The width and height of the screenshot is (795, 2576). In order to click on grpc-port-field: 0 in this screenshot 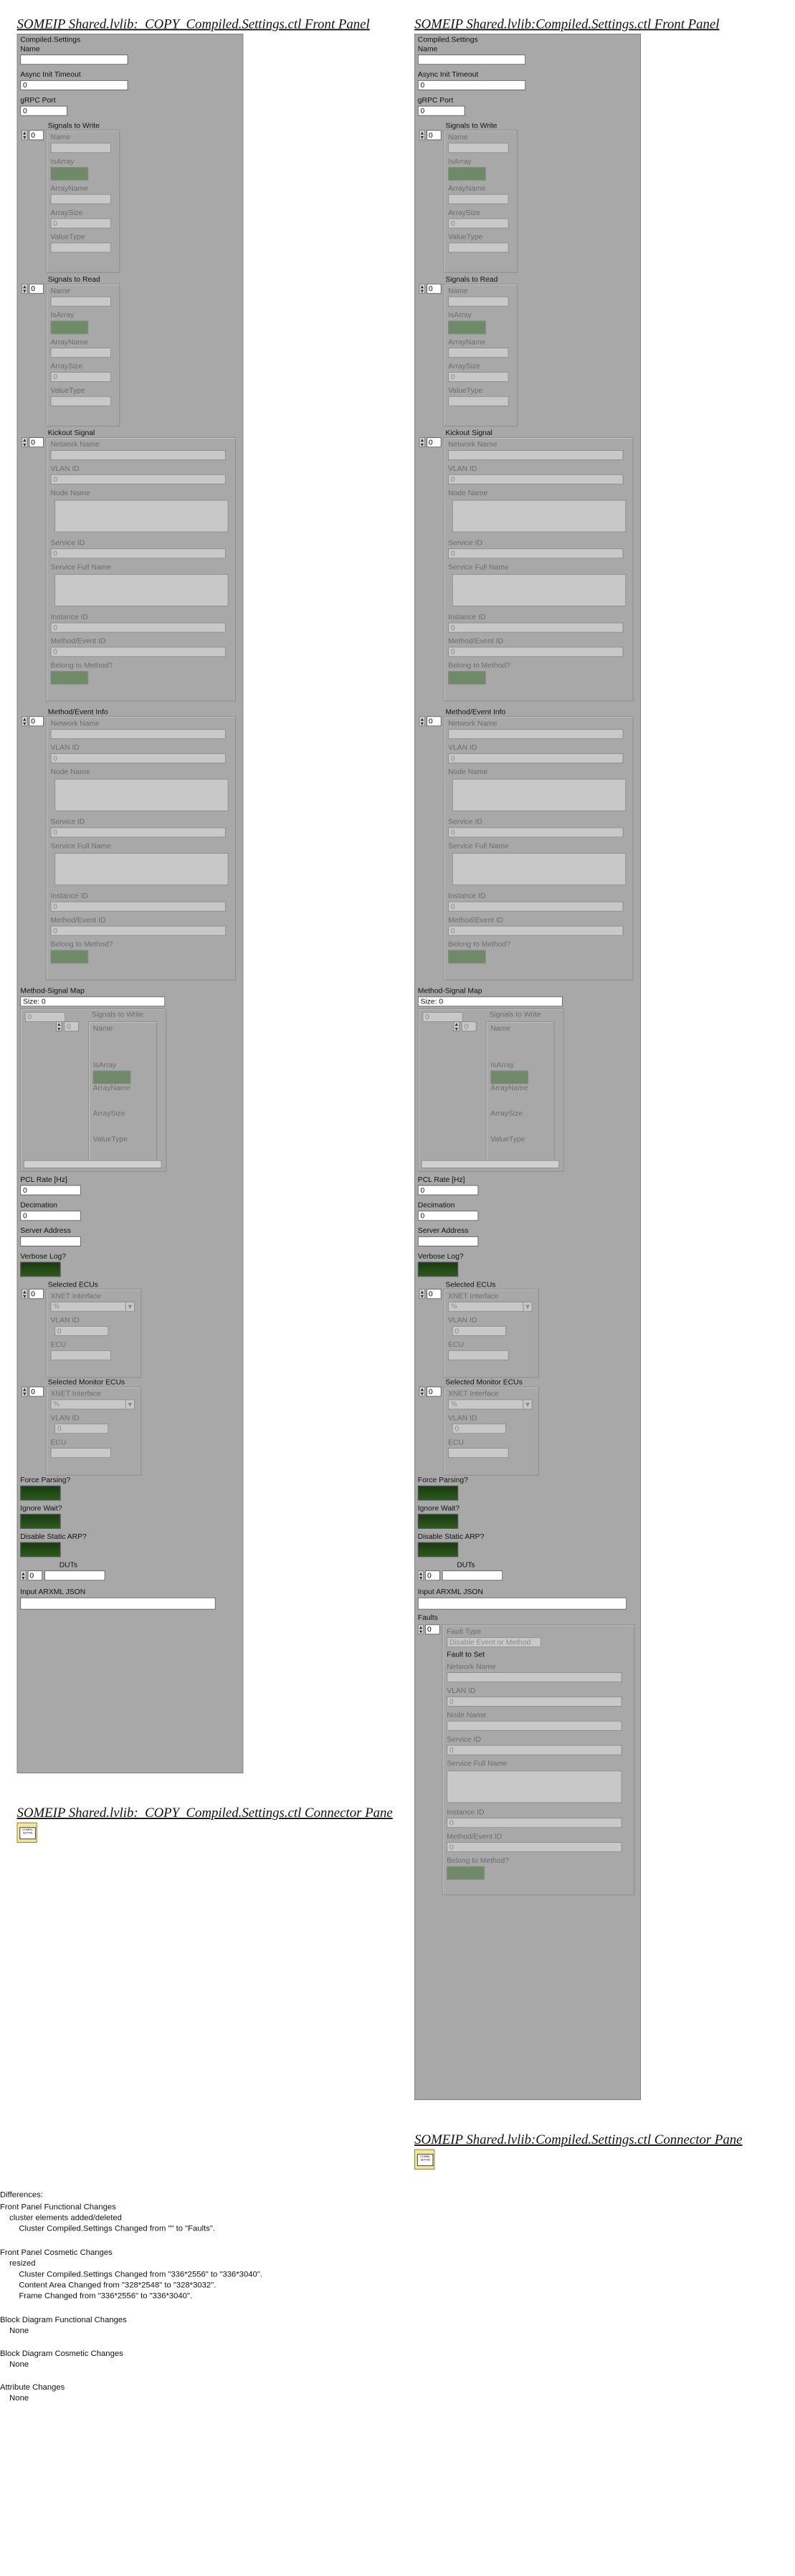, I will do `click(44, 110)`.